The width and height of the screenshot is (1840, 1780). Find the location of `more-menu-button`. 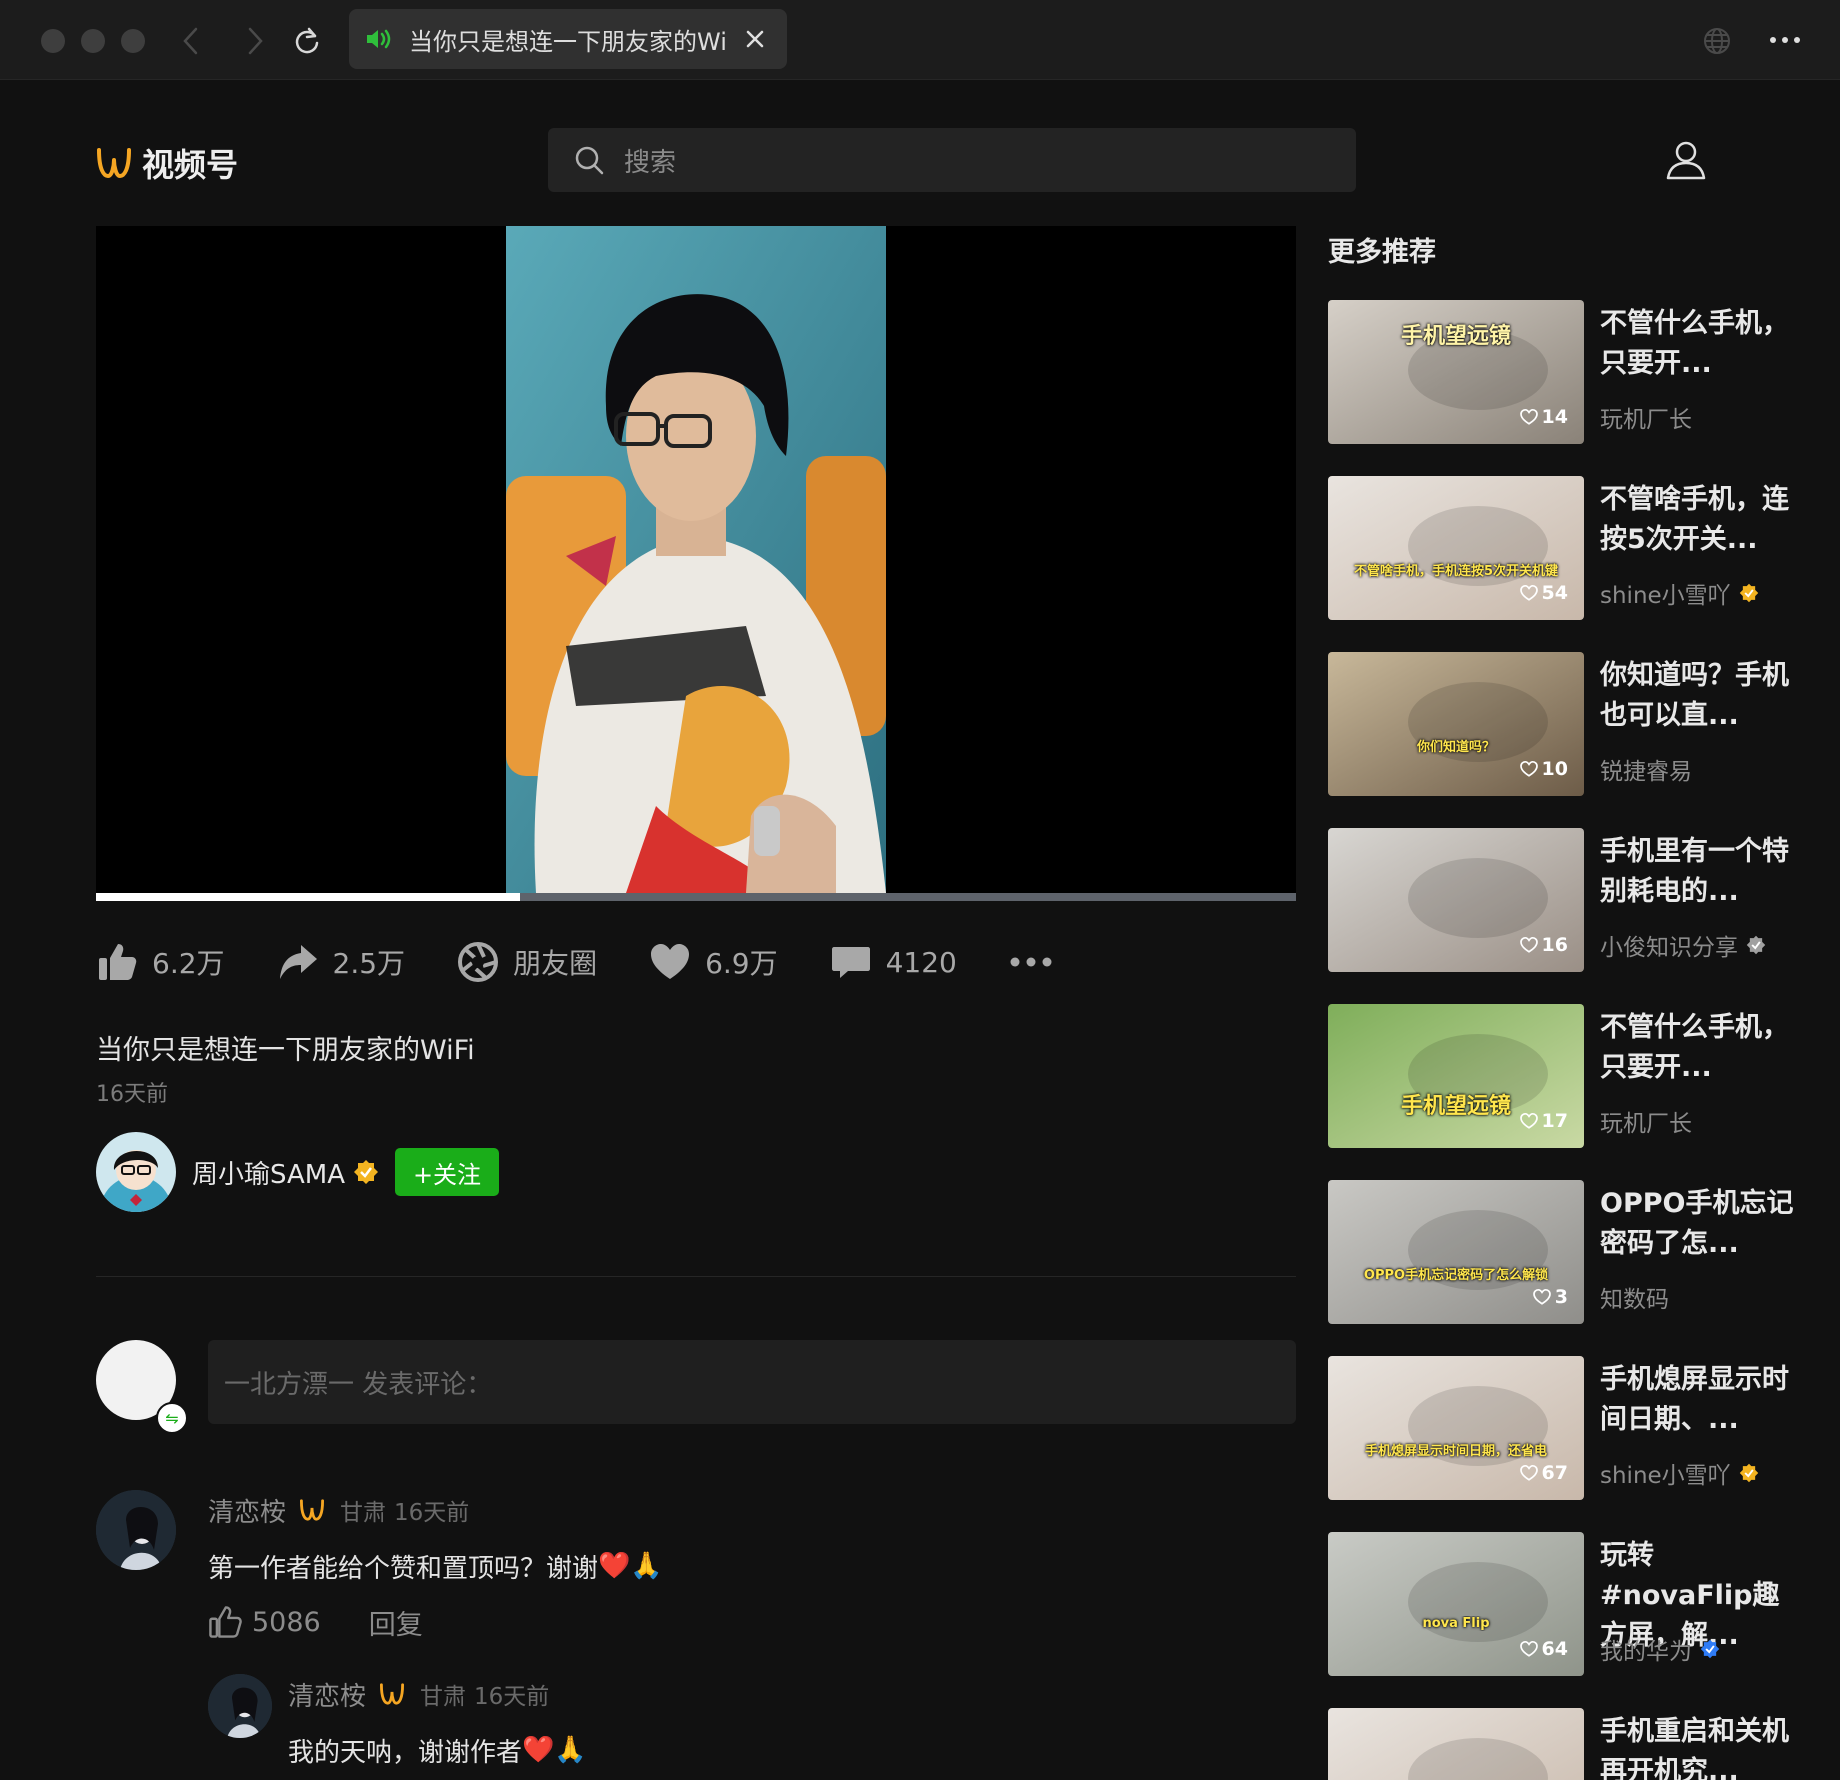

more-menu-button is located at coordinates (1785, 42).